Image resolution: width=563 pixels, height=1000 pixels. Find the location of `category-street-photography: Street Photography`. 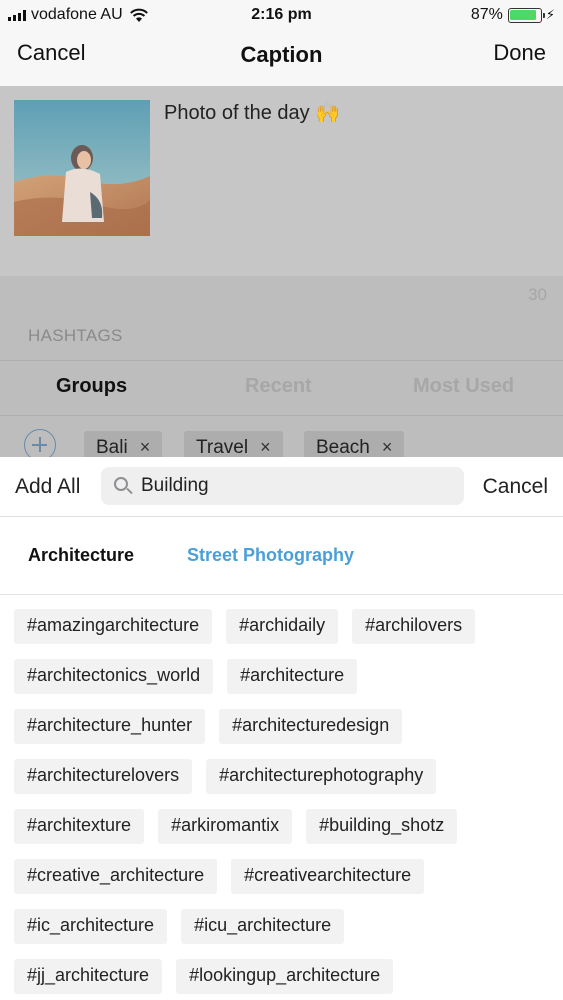

category-street-photography: Street Photography is located at coordinates (270, 555).